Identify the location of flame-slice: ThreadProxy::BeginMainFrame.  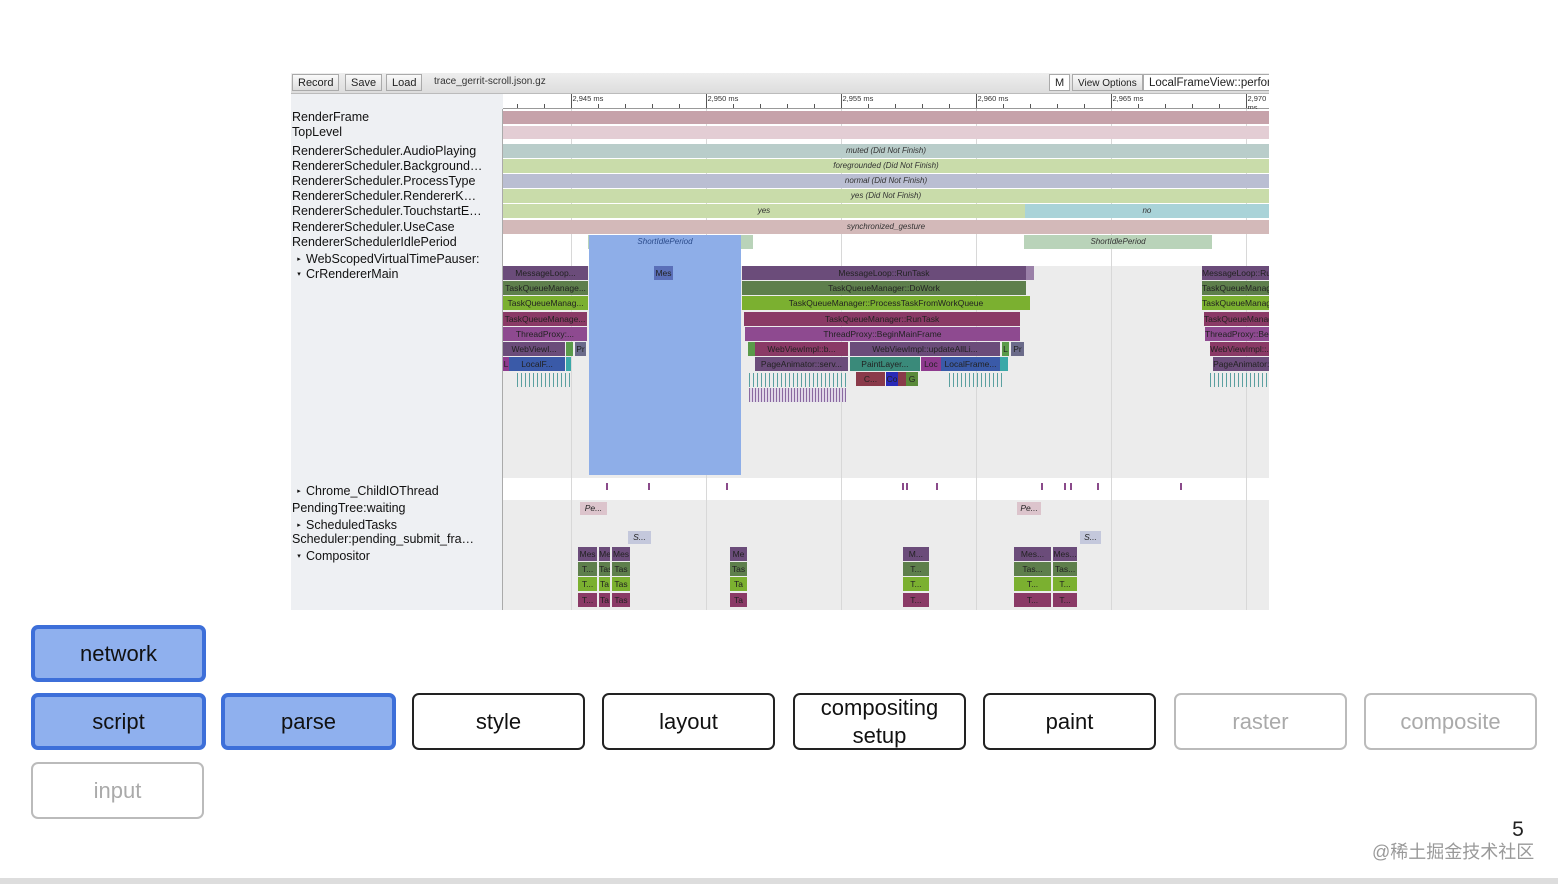
(1237, 333).